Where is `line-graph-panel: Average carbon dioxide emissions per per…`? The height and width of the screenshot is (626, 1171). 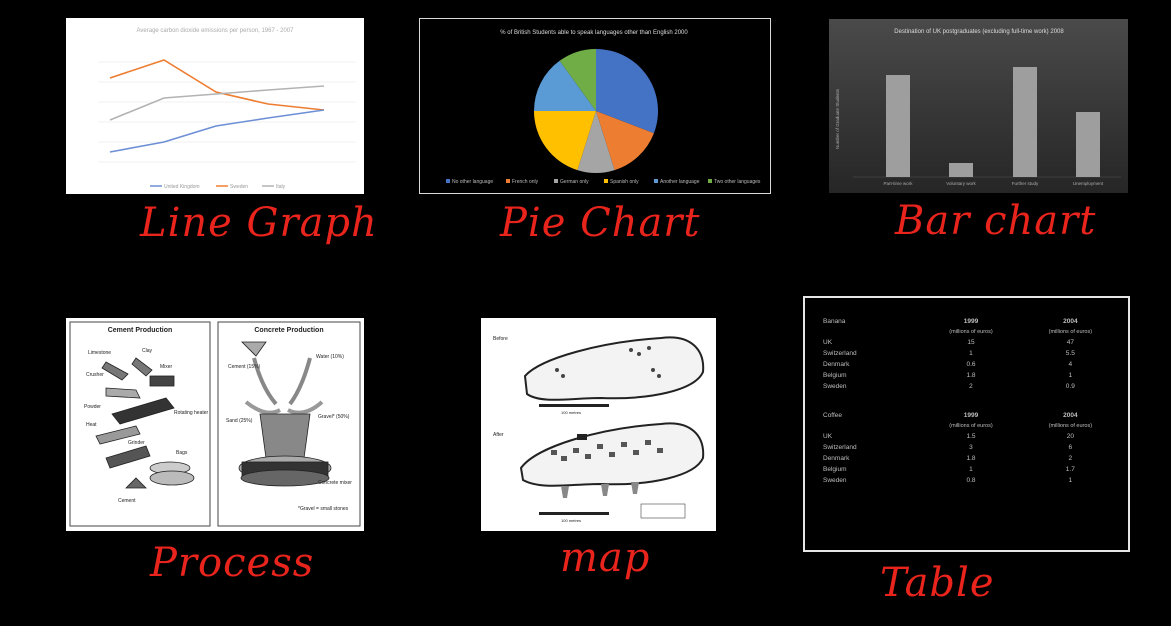 line-graph-panel: Average carbon dioxide emissions per per… is located at coordinates (215, 106).